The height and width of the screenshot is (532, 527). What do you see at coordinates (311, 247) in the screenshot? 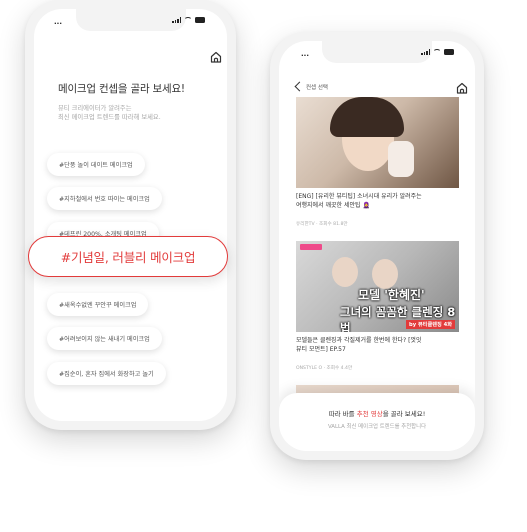
I see `channel-tag` at bounding box center [311, 247].